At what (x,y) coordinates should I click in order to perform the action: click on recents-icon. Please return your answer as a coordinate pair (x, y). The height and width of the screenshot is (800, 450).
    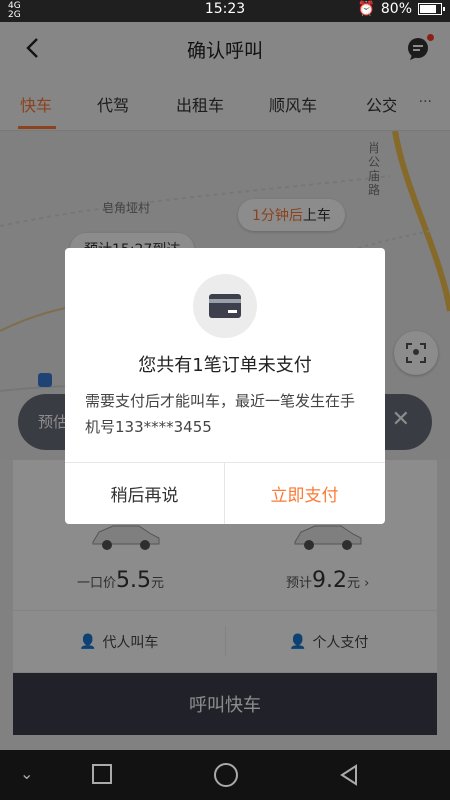
    Looking at the image, I should click on (102, 774).